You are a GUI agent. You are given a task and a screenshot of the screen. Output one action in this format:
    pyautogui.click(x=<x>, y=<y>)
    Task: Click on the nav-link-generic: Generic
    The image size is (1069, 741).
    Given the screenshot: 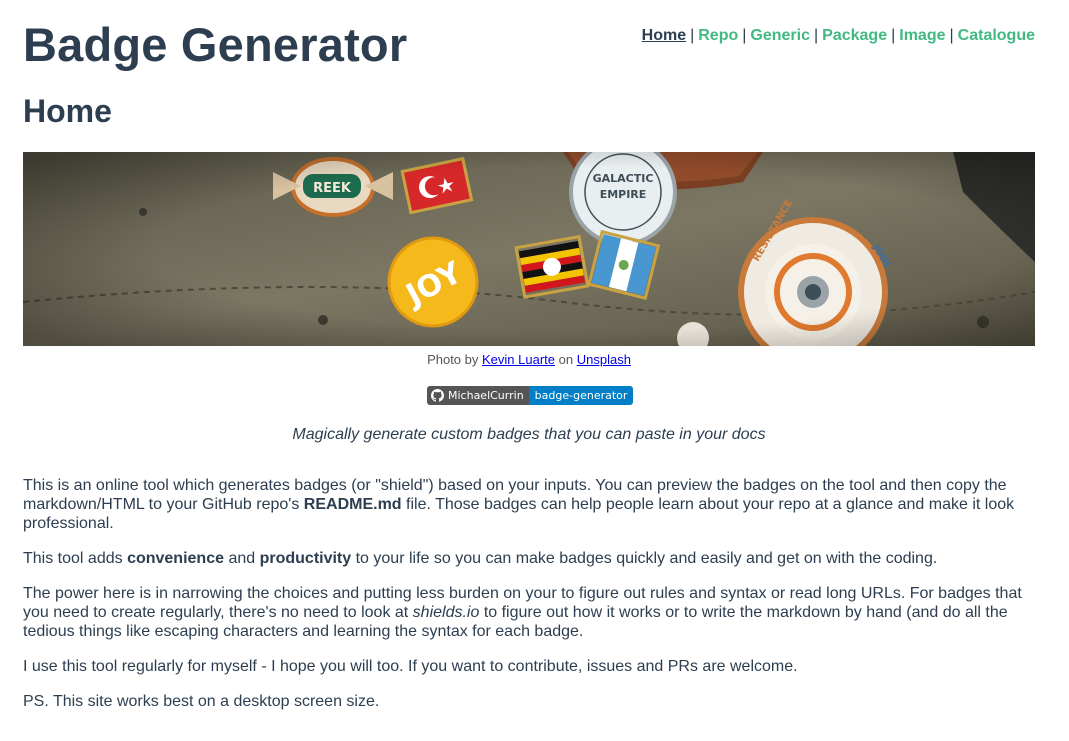 What is the action you would take?
    pyautogui.click(x=780, y=35)
    